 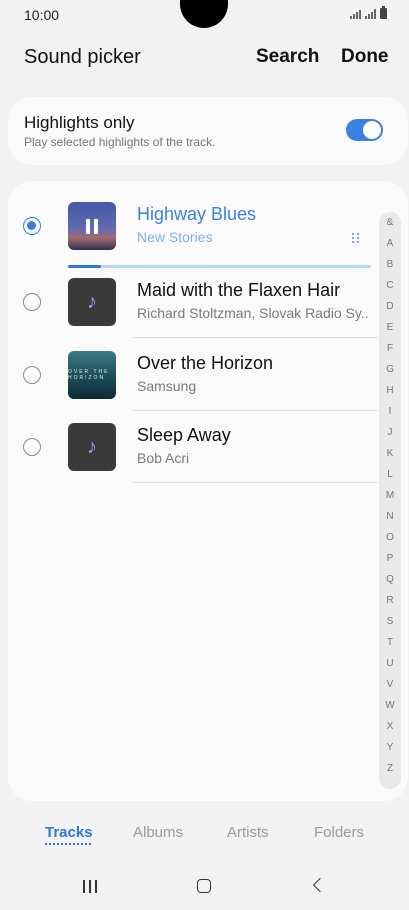 What do you see at coordinates (90, 886) in the screenshot?
I see `recents-icon` at bounding box center [90, 886].